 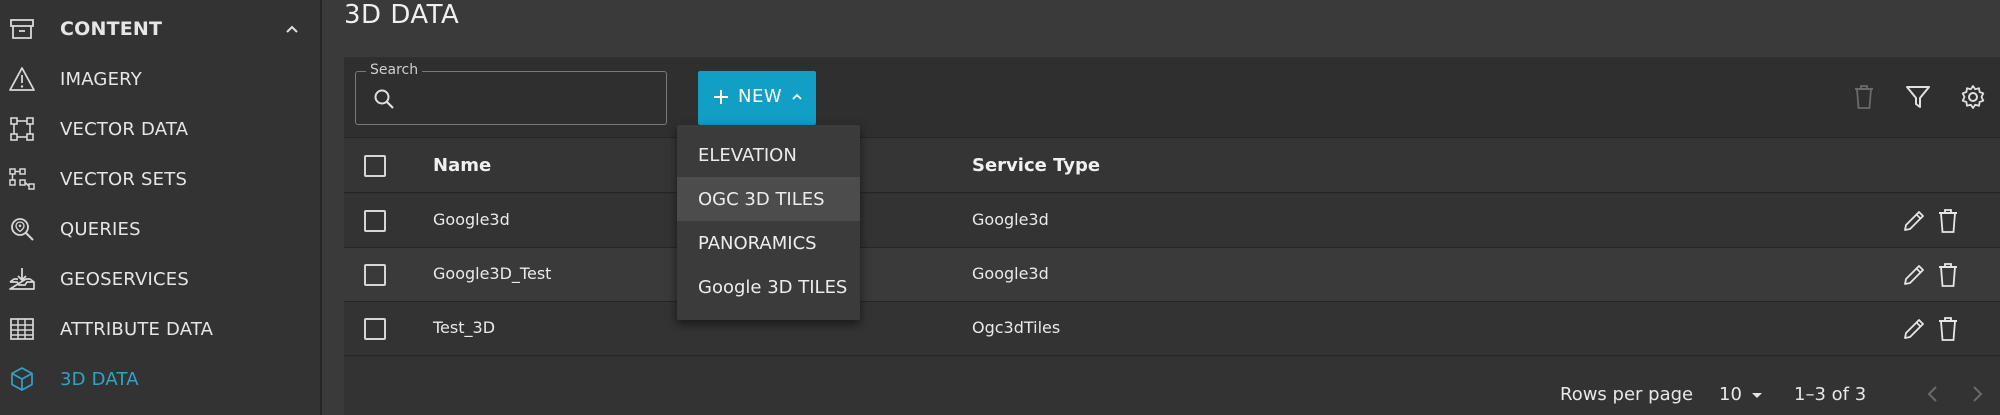 I want to click on sidebar-item-label: VECTOR DATA, so click(x=124, y=129).